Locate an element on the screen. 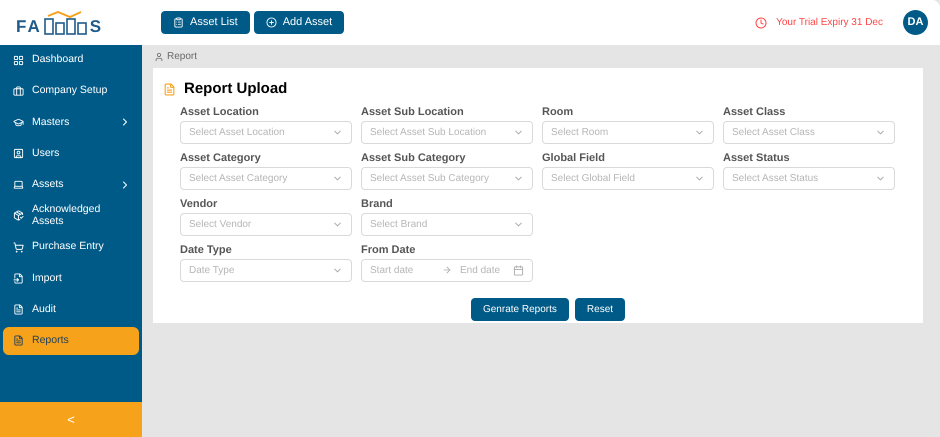 The width and height of the screenshot is (940, 437). sidebar-item: Masters is located at coordinates (71, 122).